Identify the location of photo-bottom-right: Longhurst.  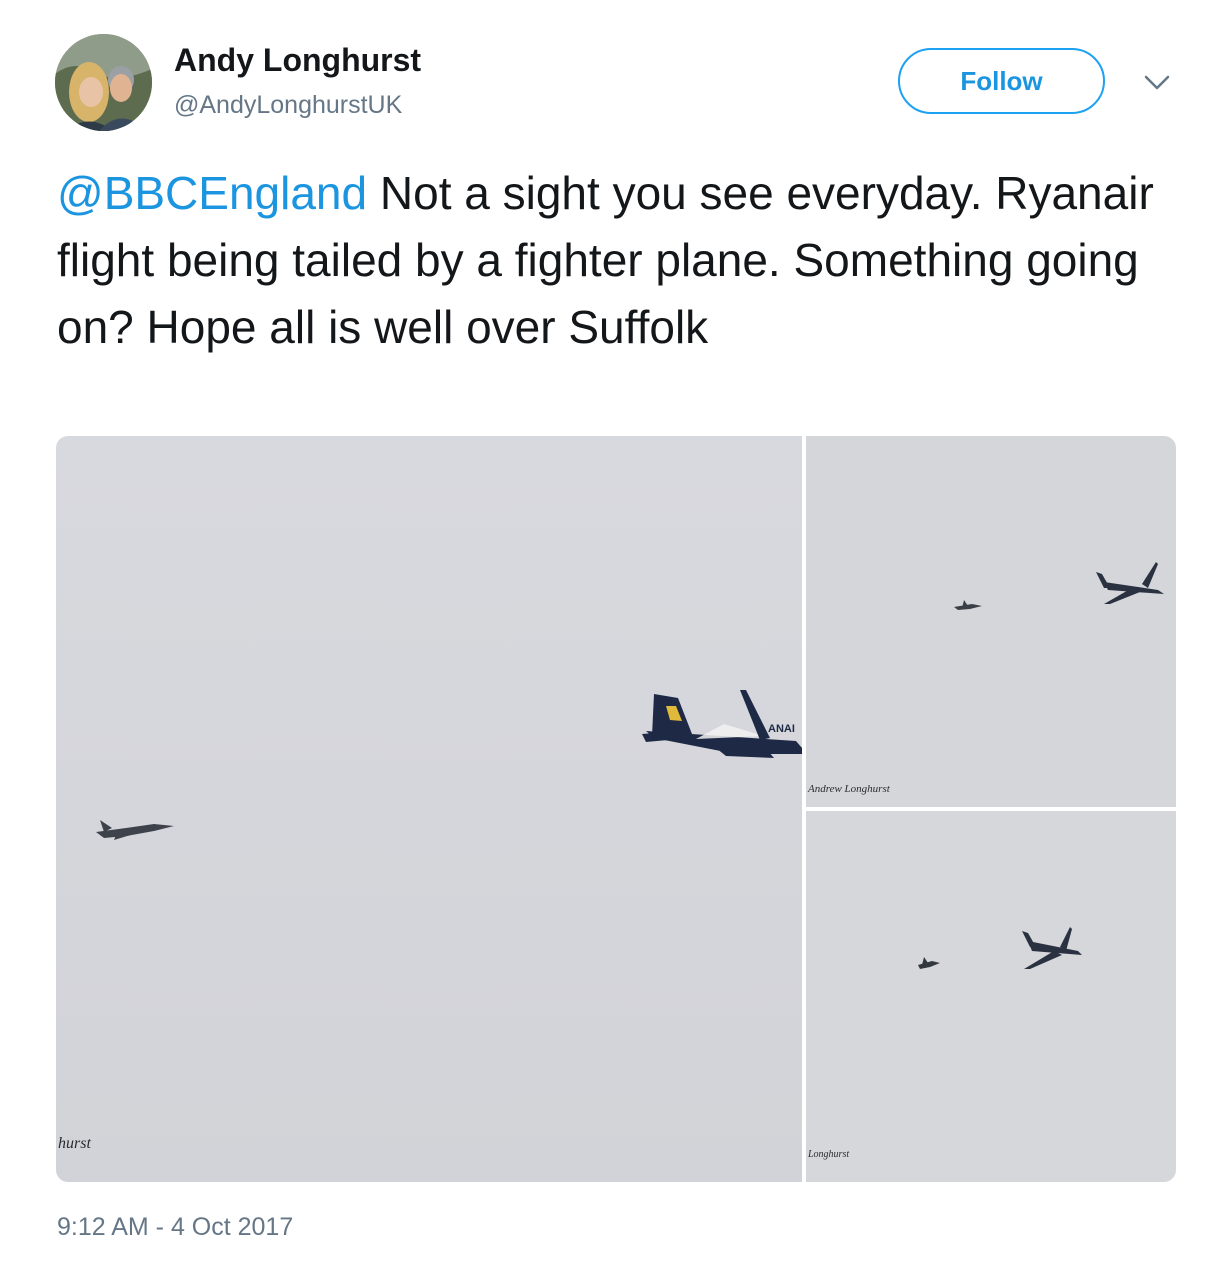
(991, 996).